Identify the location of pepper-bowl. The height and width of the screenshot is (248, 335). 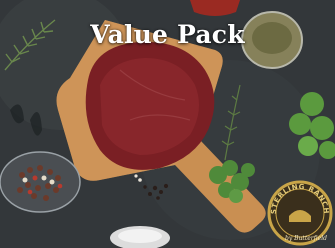
(40, 182).